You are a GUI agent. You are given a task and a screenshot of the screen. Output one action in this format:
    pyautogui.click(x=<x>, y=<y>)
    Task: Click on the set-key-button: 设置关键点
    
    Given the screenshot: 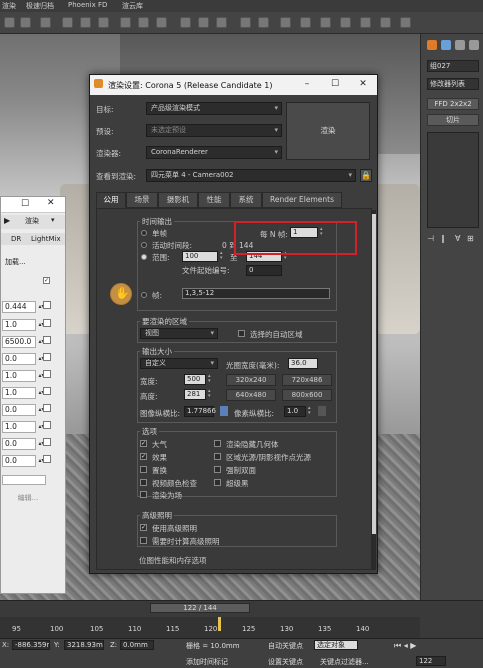 What is the action you would take?
    pyautogui.click(x=285, y=662)
    